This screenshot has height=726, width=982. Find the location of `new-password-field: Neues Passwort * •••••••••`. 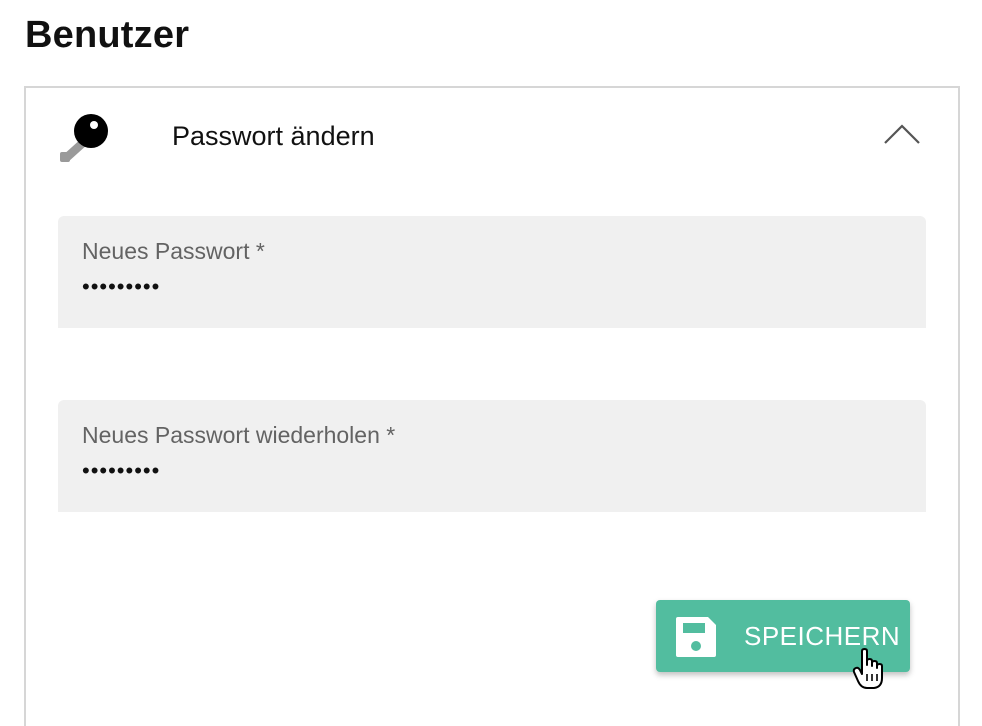

new-password-field: Neues Passwort * ••••••••• is located at coordinates (492, 272).